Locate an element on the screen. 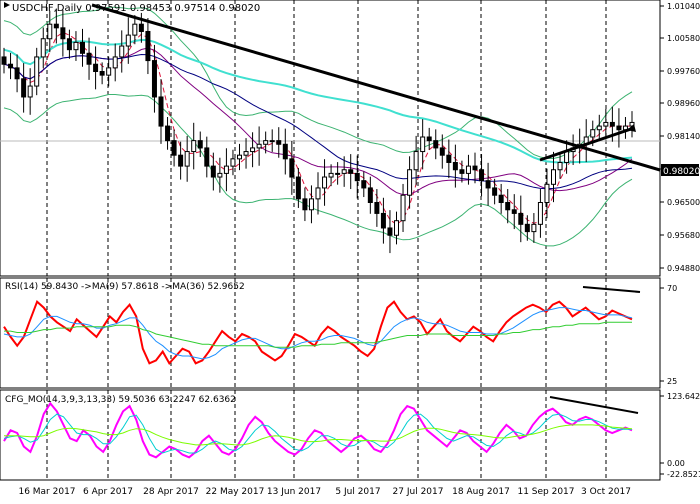  y-tick-label: 123.6422 is located at coordinates (683, 396).